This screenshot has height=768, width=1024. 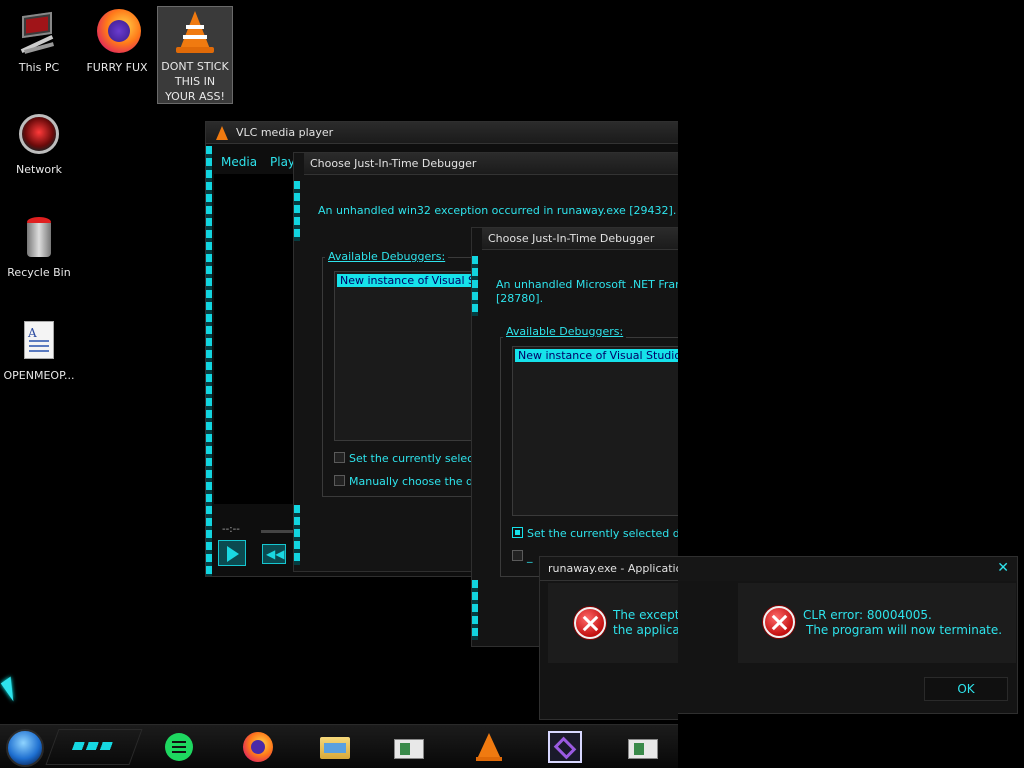 I want to click on ok-button: OK, so click(x=966, y=689).